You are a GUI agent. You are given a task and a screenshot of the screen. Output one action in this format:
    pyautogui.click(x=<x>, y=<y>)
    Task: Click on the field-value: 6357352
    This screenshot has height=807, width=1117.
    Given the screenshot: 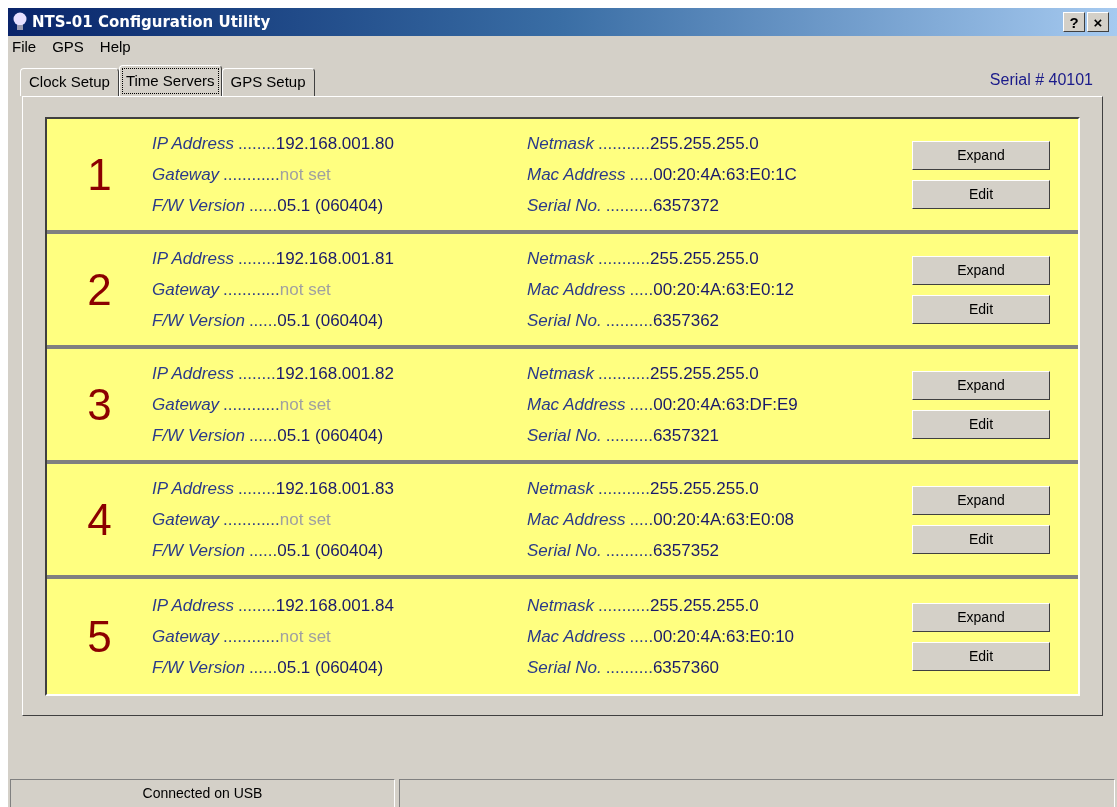 What is the action you would take?
    pyautogui.click(x=686, y=550)
    